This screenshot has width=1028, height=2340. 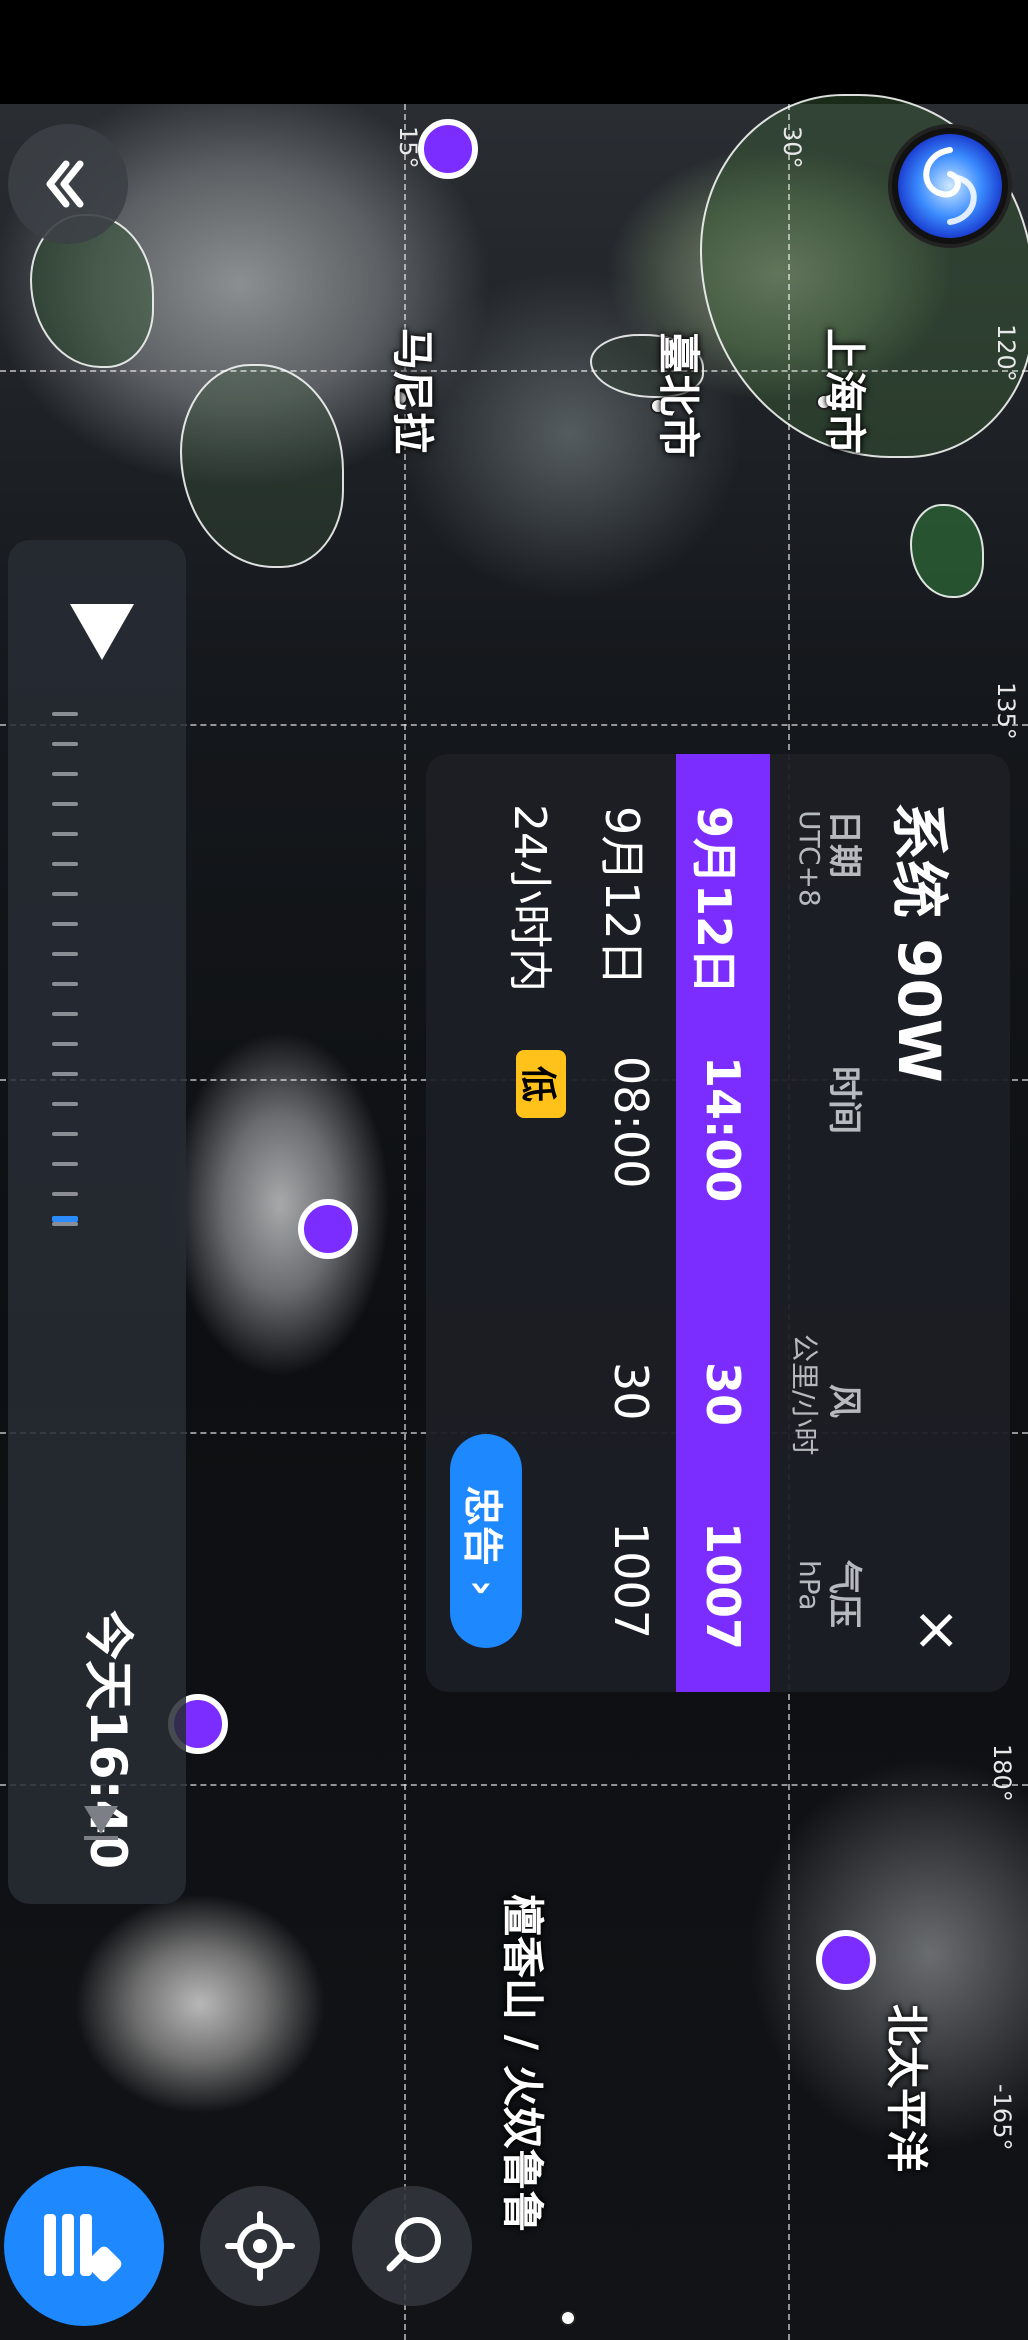 I want to click on forecast-label: 24小时内, so click(x=529, y=898).